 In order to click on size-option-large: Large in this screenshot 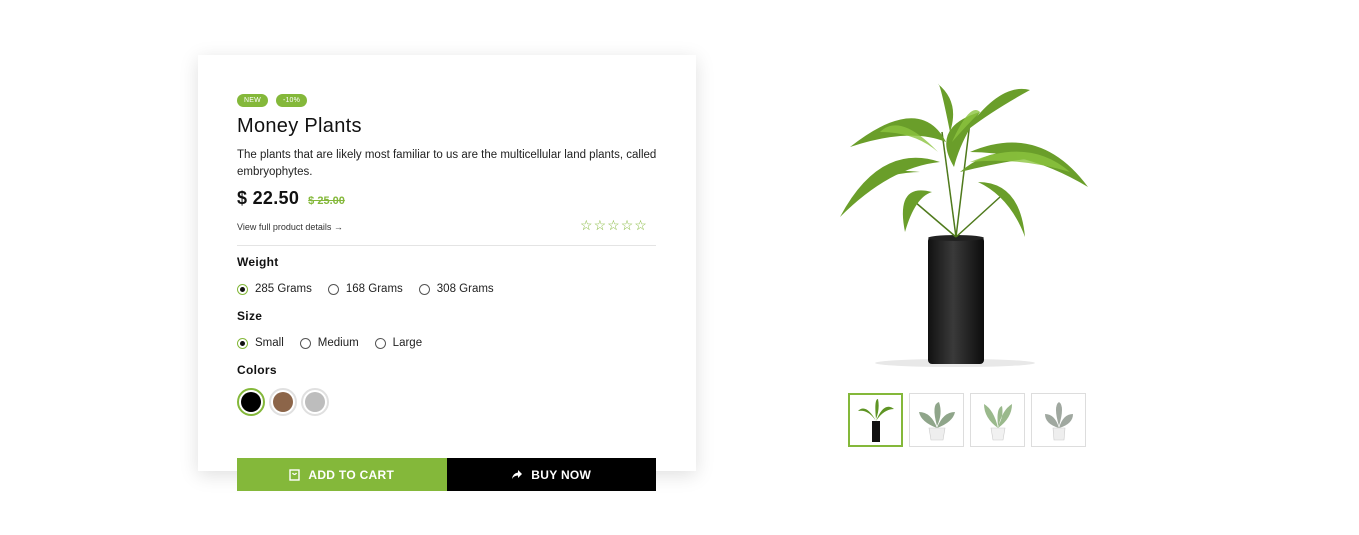, I will do `click(398, 343)`.